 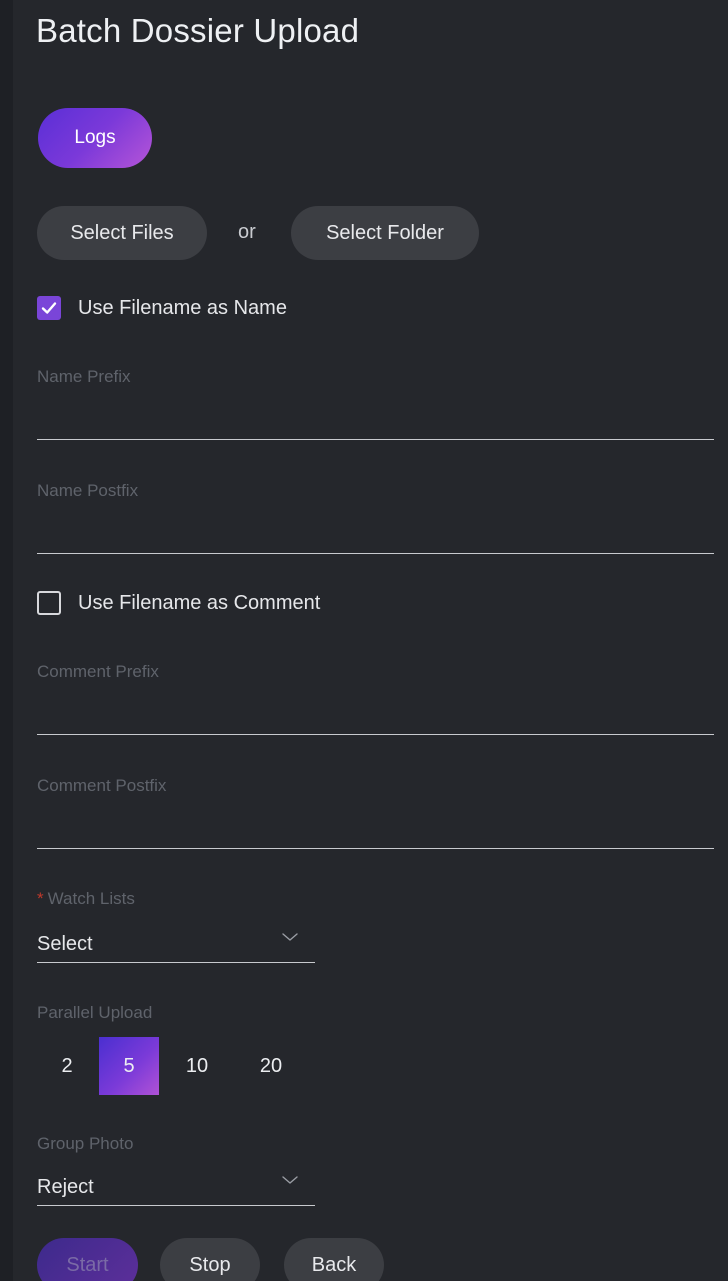 I want to click on logs-button: Logs, so click(x=95, y=138).